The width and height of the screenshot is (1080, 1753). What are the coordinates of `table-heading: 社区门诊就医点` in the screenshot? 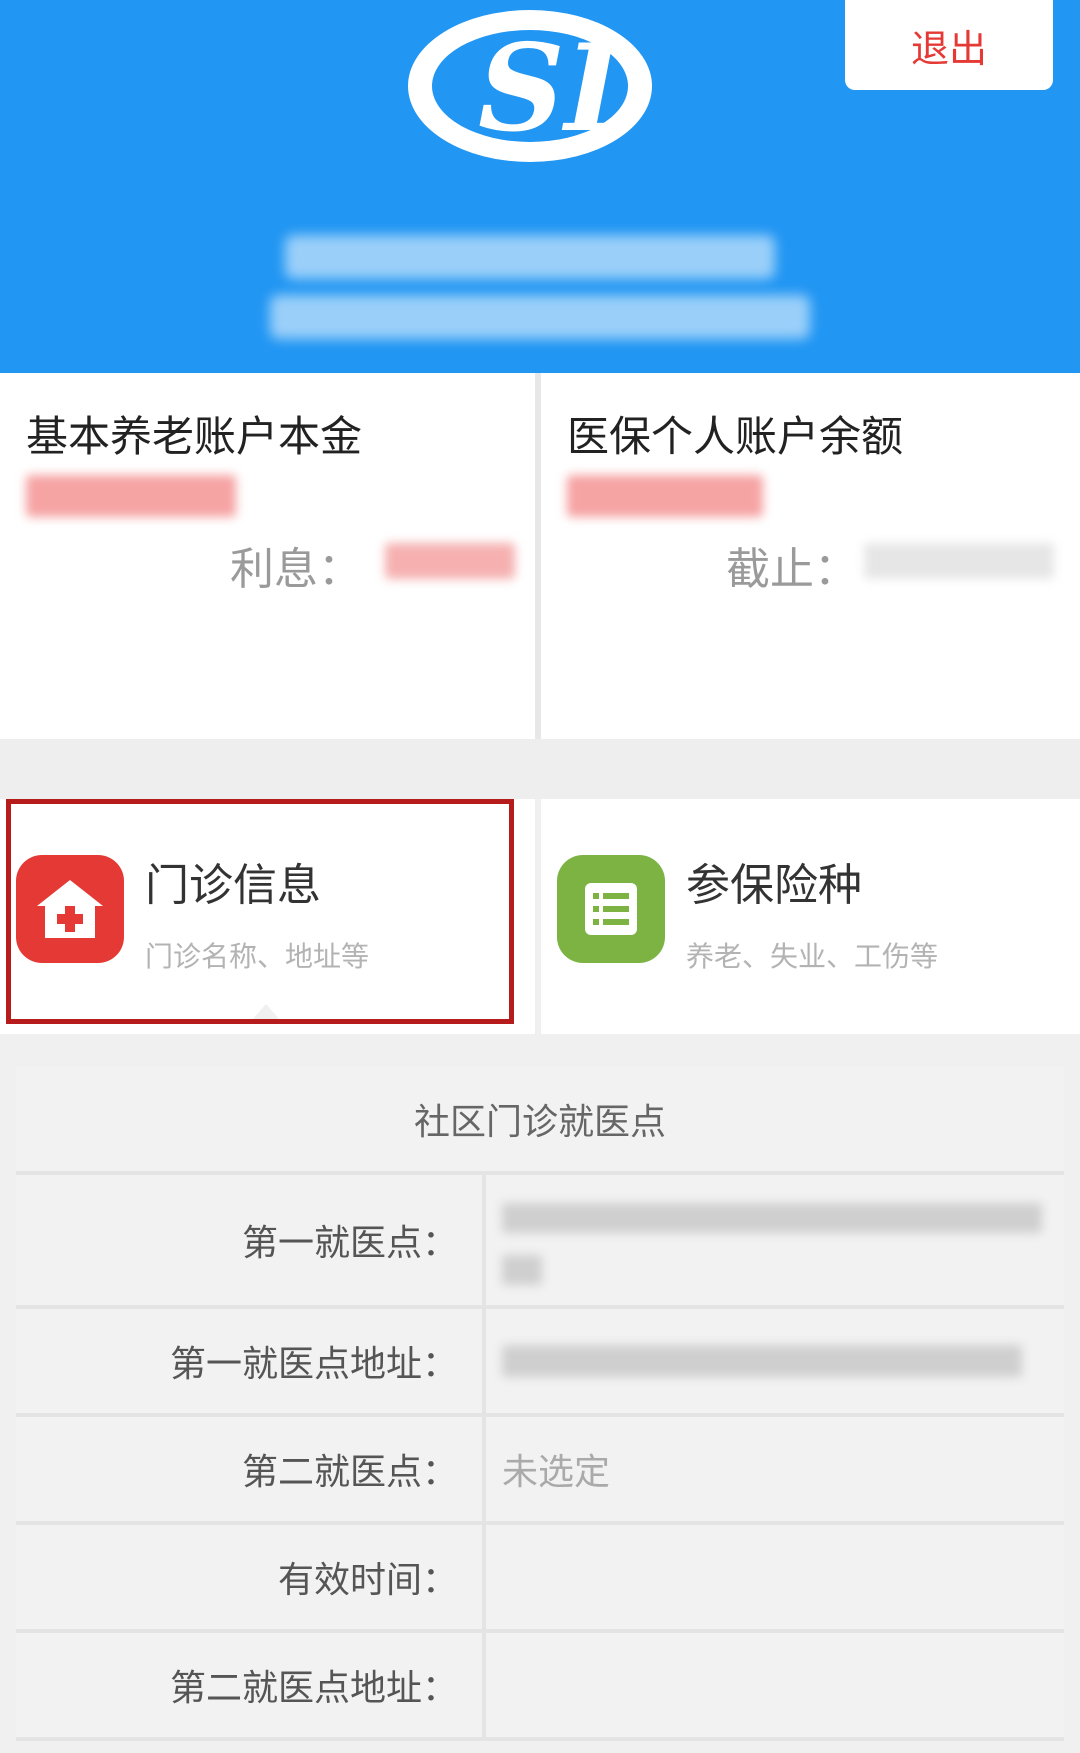 It's located at (540, 1121).